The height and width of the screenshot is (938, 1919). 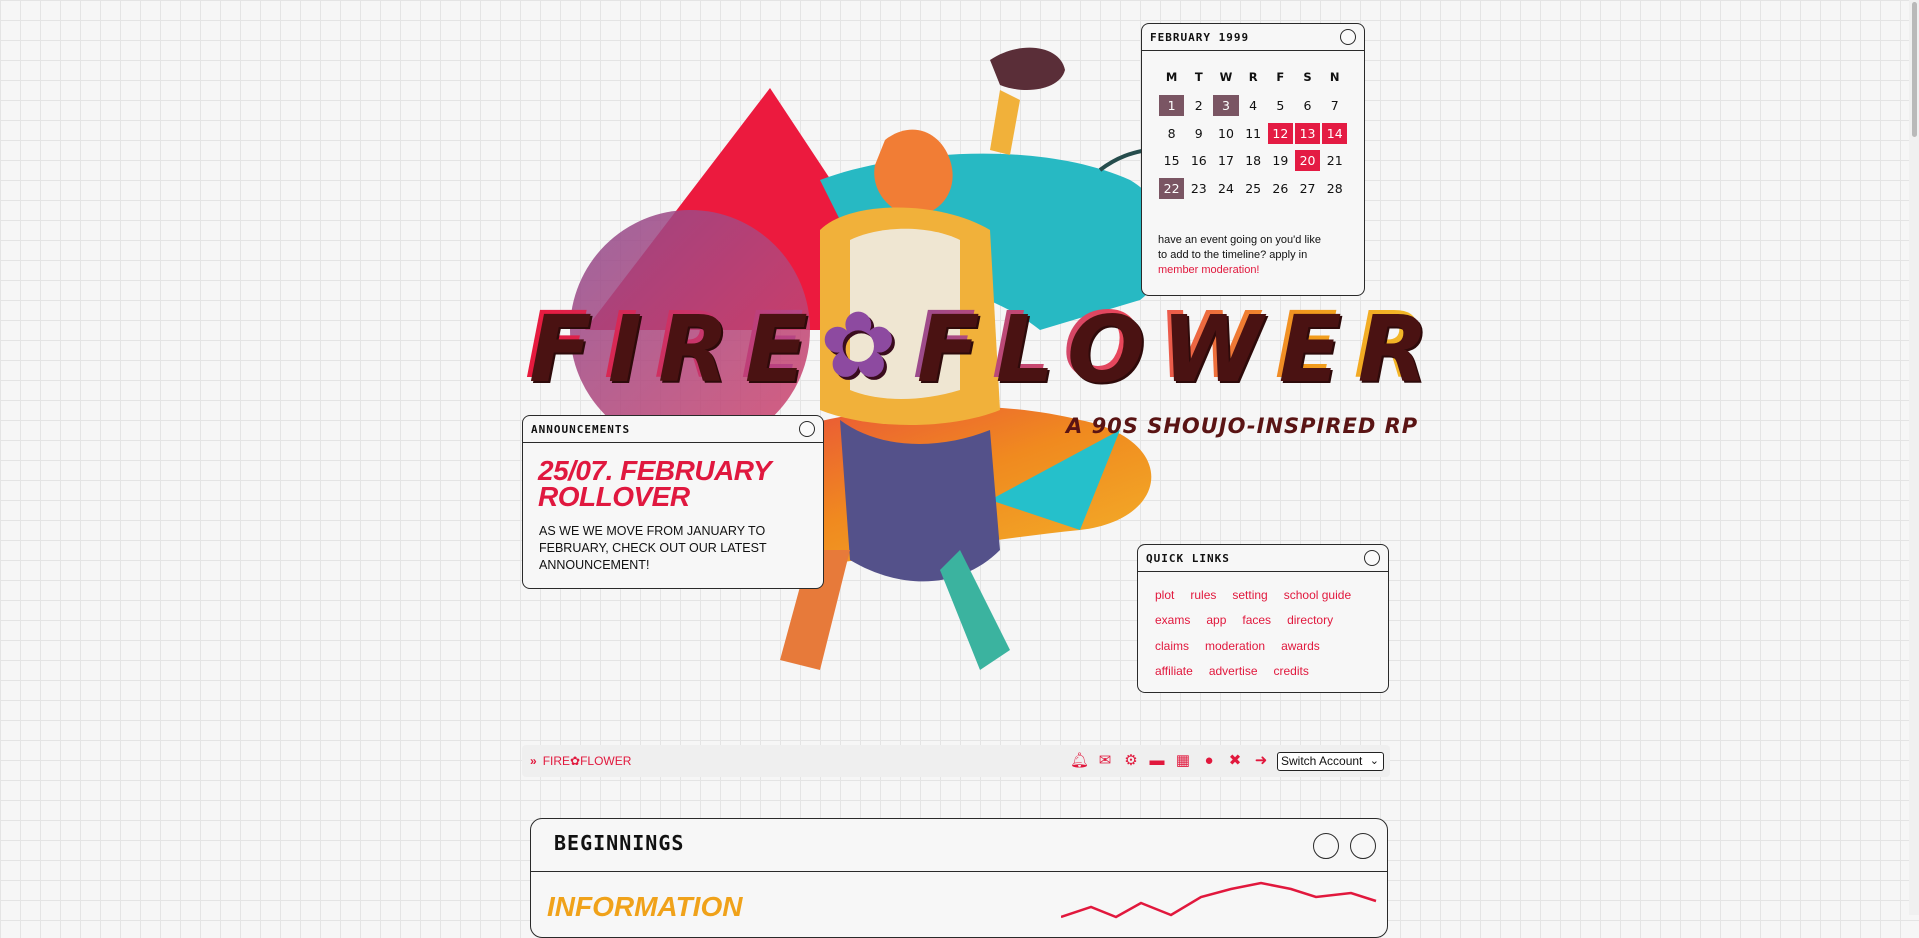 What do you see at coordinates (587, 761) in the screenshot?
I see `breadcrumb-home-link: FIRE✿FLOWER` at bounding box center [587, 761].